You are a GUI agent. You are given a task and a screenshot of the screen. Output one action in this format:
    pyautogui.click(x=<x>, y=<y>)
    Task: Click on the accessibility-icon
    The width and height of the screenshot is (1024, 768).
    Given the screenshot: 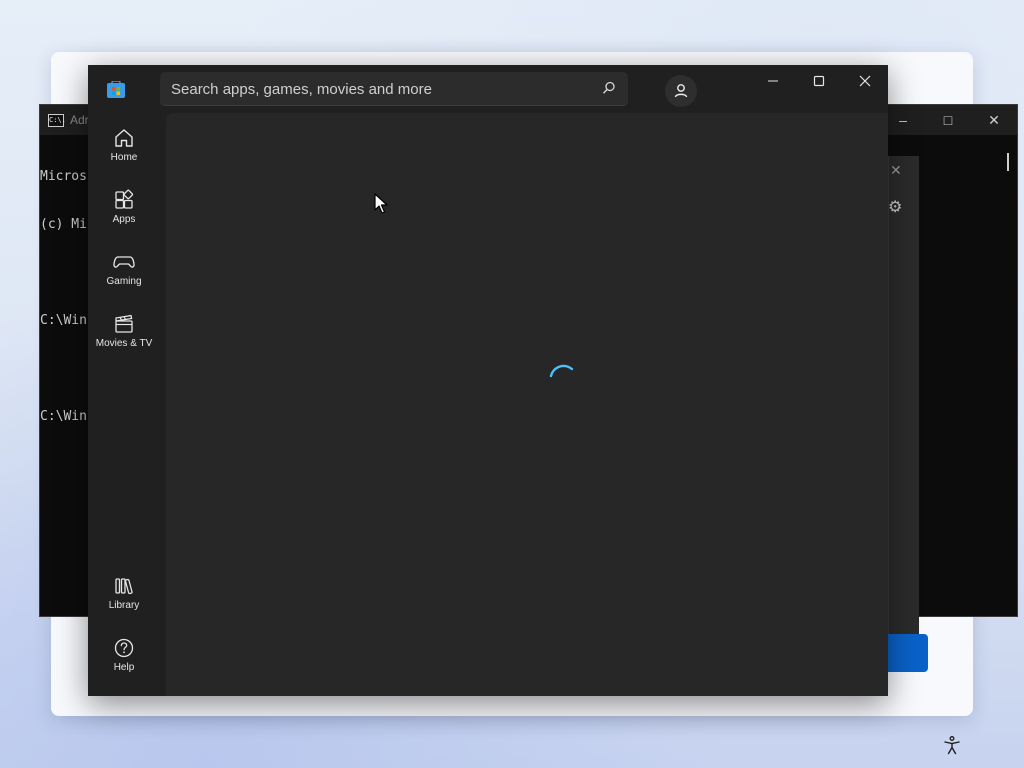 What is the action you would take?
    pyautogui.click(x=952, y=745)
    